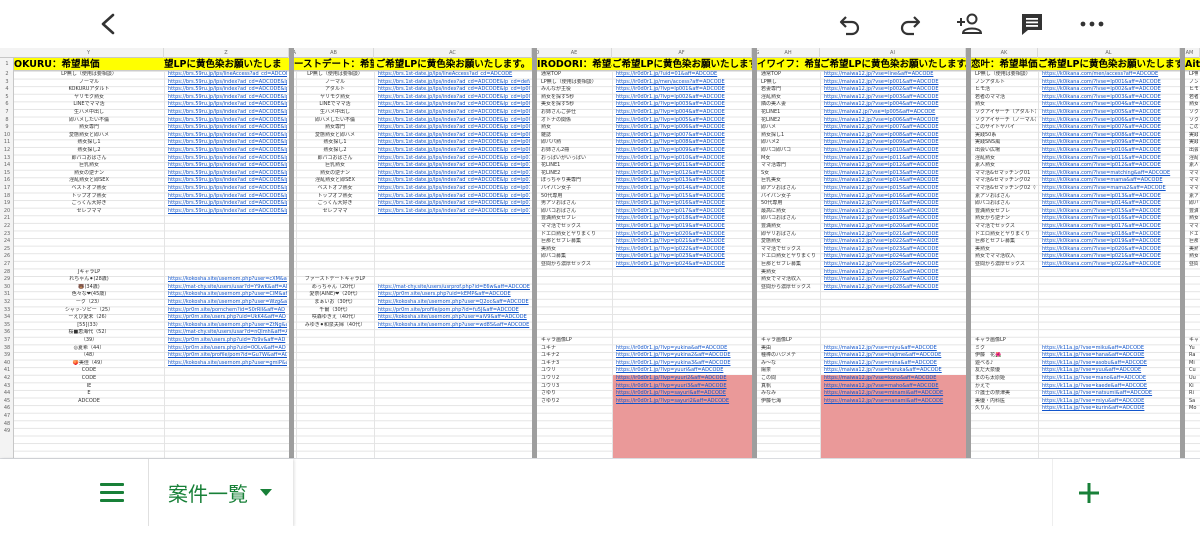 This screenshot has width=1200, height=553. What do you see at coordinates (89, 356) in the screenshot?
I see `cell: （48）` at bounding box center [89, 356].